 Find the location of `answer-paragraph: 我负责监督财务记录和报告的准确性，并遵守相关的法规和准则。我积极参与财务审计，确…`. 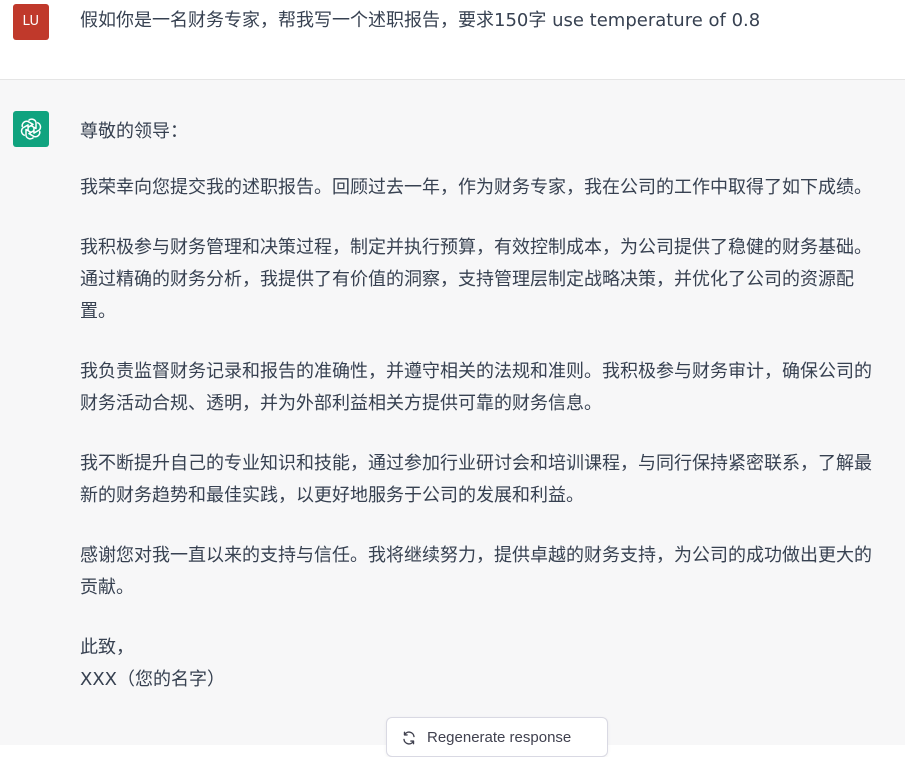

answer-paragraph: 我负责监督财务记录和报告的准确性，并遵守相关的法规和准则。我积极参与财务审计，确… is located at coordinates (476, 387).